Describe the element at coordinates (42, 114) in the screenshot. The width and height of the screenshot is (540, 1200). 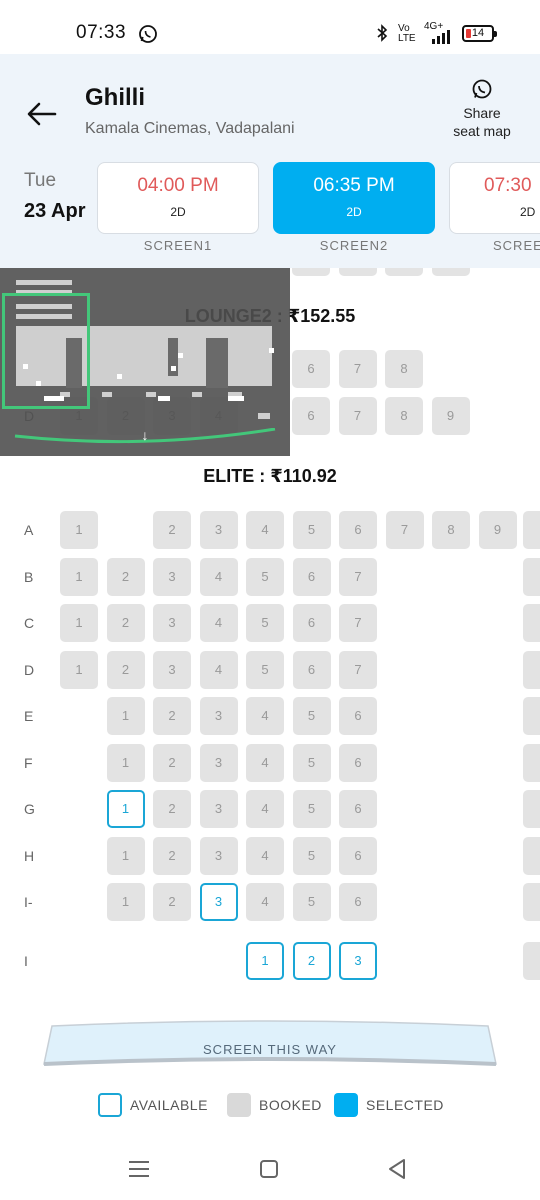
I see `back-button` at that location.